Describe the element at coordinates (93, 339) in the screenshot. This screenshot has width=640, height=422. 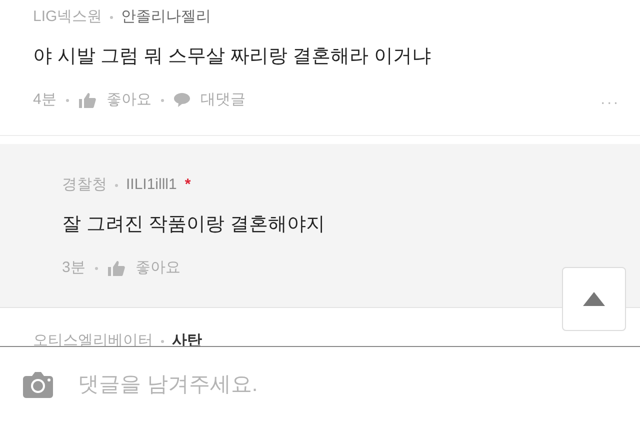
I see `company-name: 오티스엘리베이터` at that location.